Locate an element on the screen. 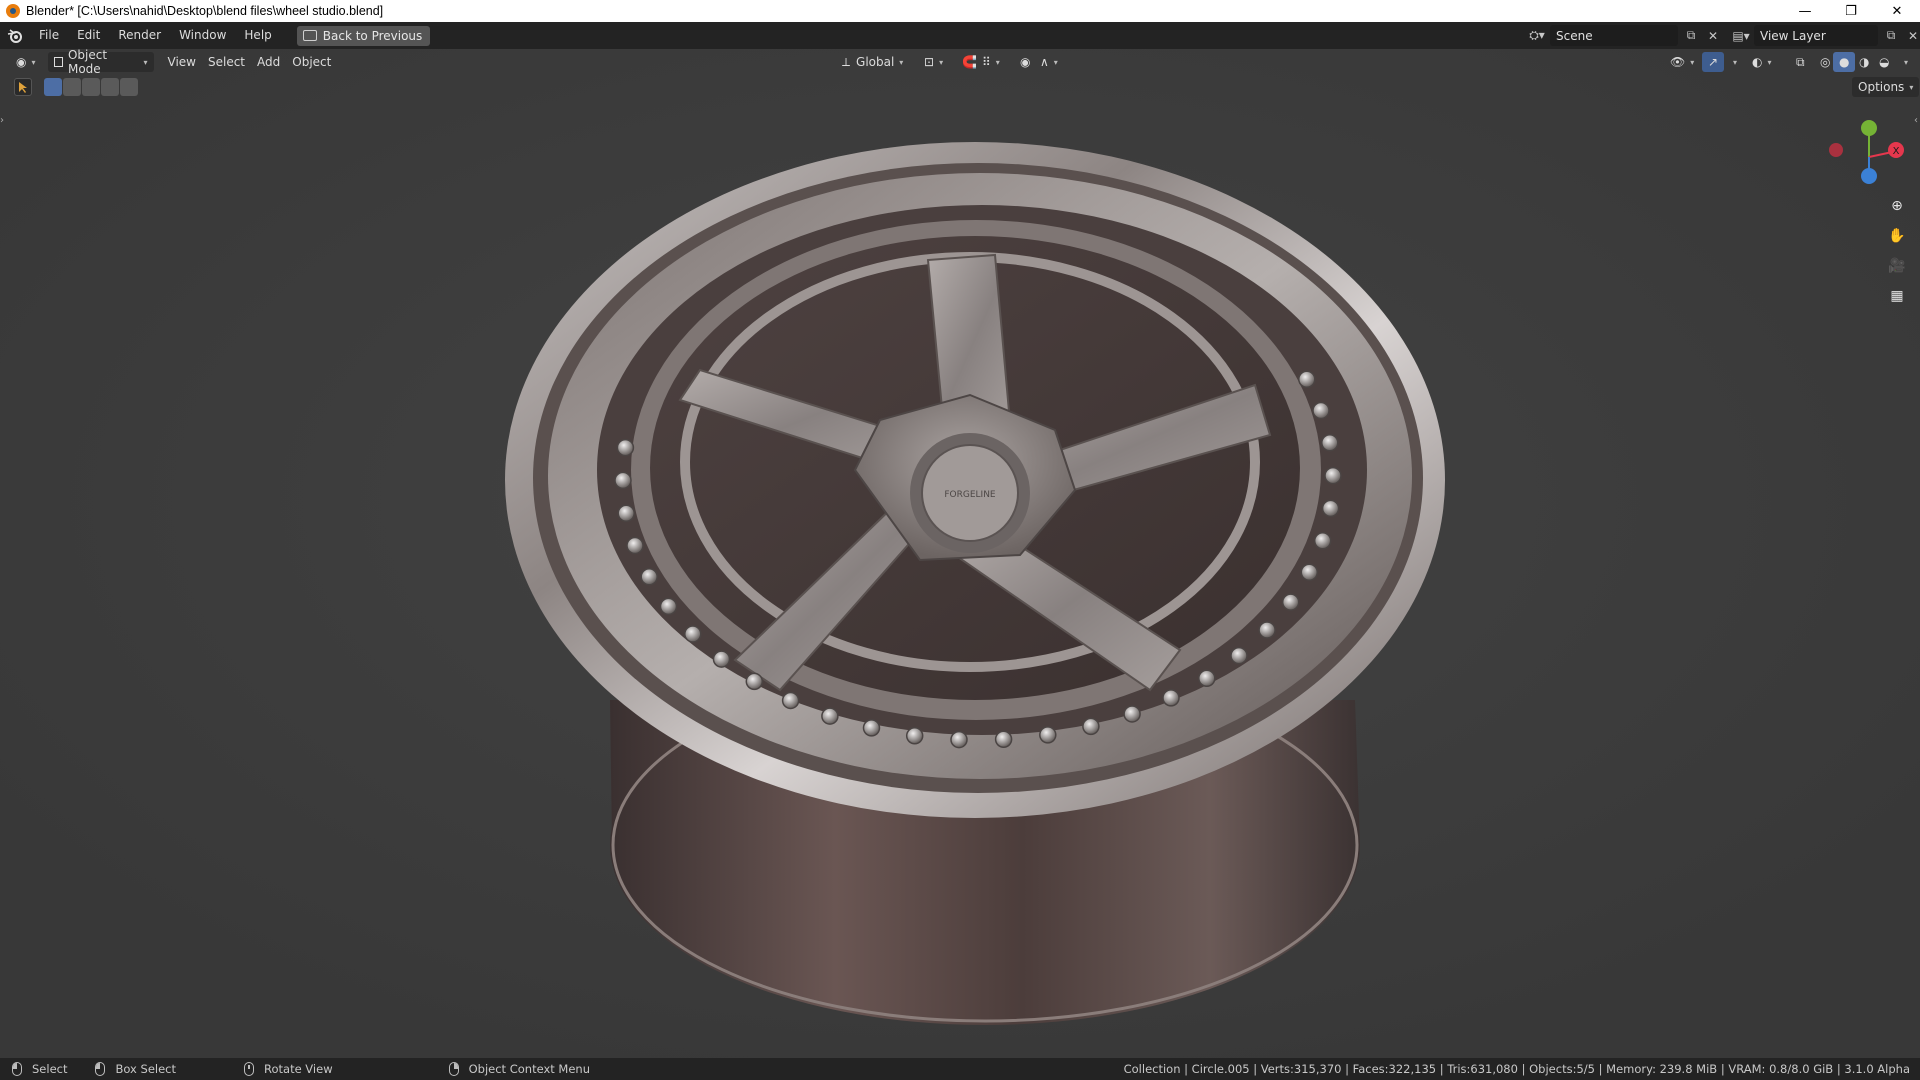 The image size is (1920, 1080). mode-label: Object Mode is located at coordinates (87, 62).